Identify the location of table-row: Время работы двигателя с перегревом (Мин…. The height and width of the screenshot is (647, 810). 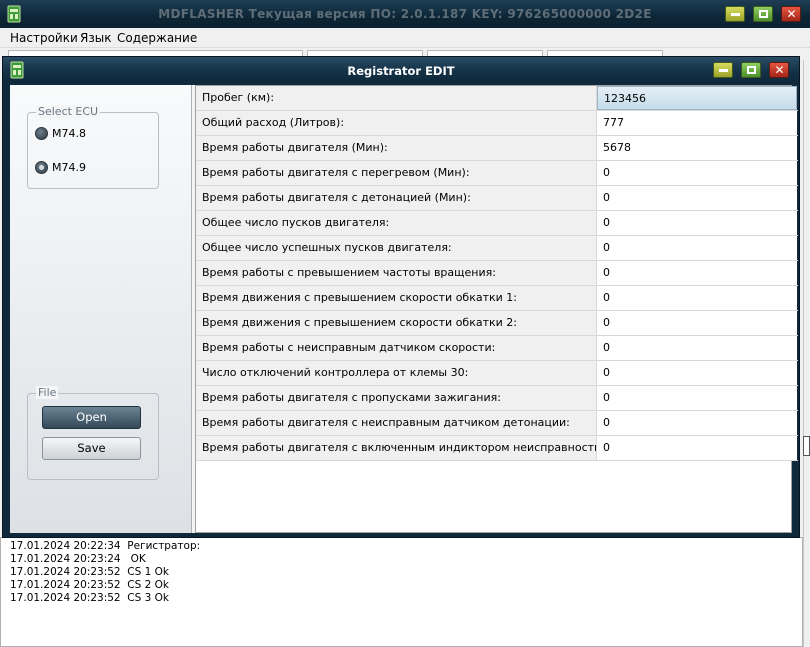
(497, 173).